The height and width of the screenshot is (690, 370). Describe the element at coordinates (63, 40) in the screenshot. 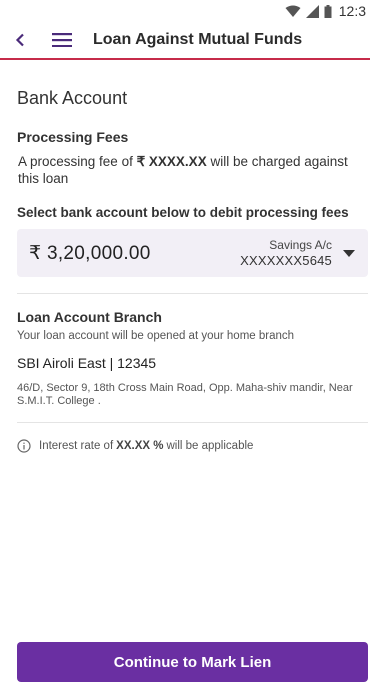

I see `menu-icon` at that location.